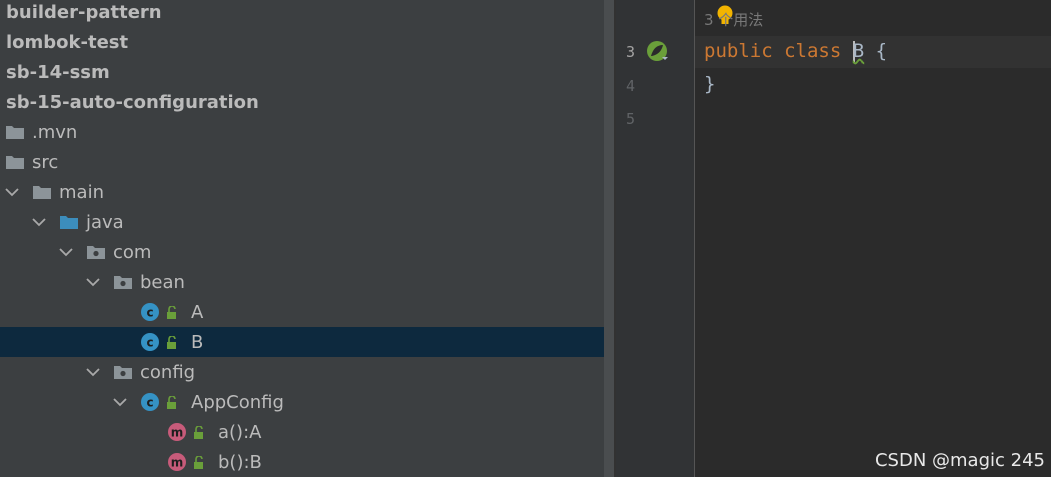 The height and width of the screenshot is (477, 1051). What do you see at coordinates (302, 132) in the screenshot?
I see `tree-item-mvn-folder: .mvn` at bounding box center [302, 132].